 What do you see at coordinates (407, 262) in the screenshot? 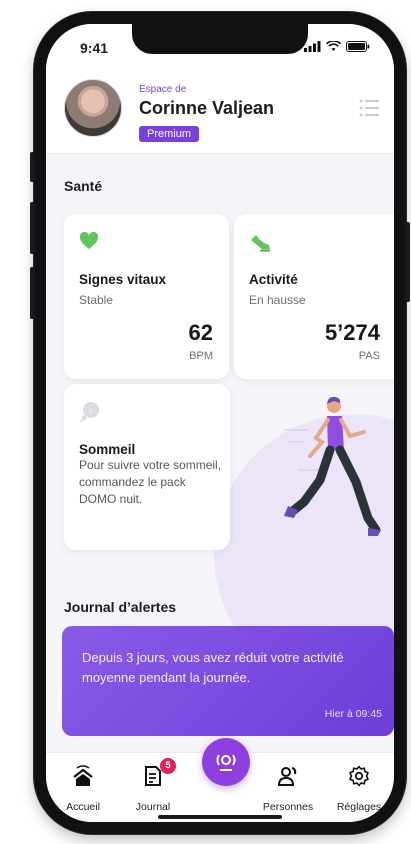
I see `power-button` at bounding box center [407, 262].